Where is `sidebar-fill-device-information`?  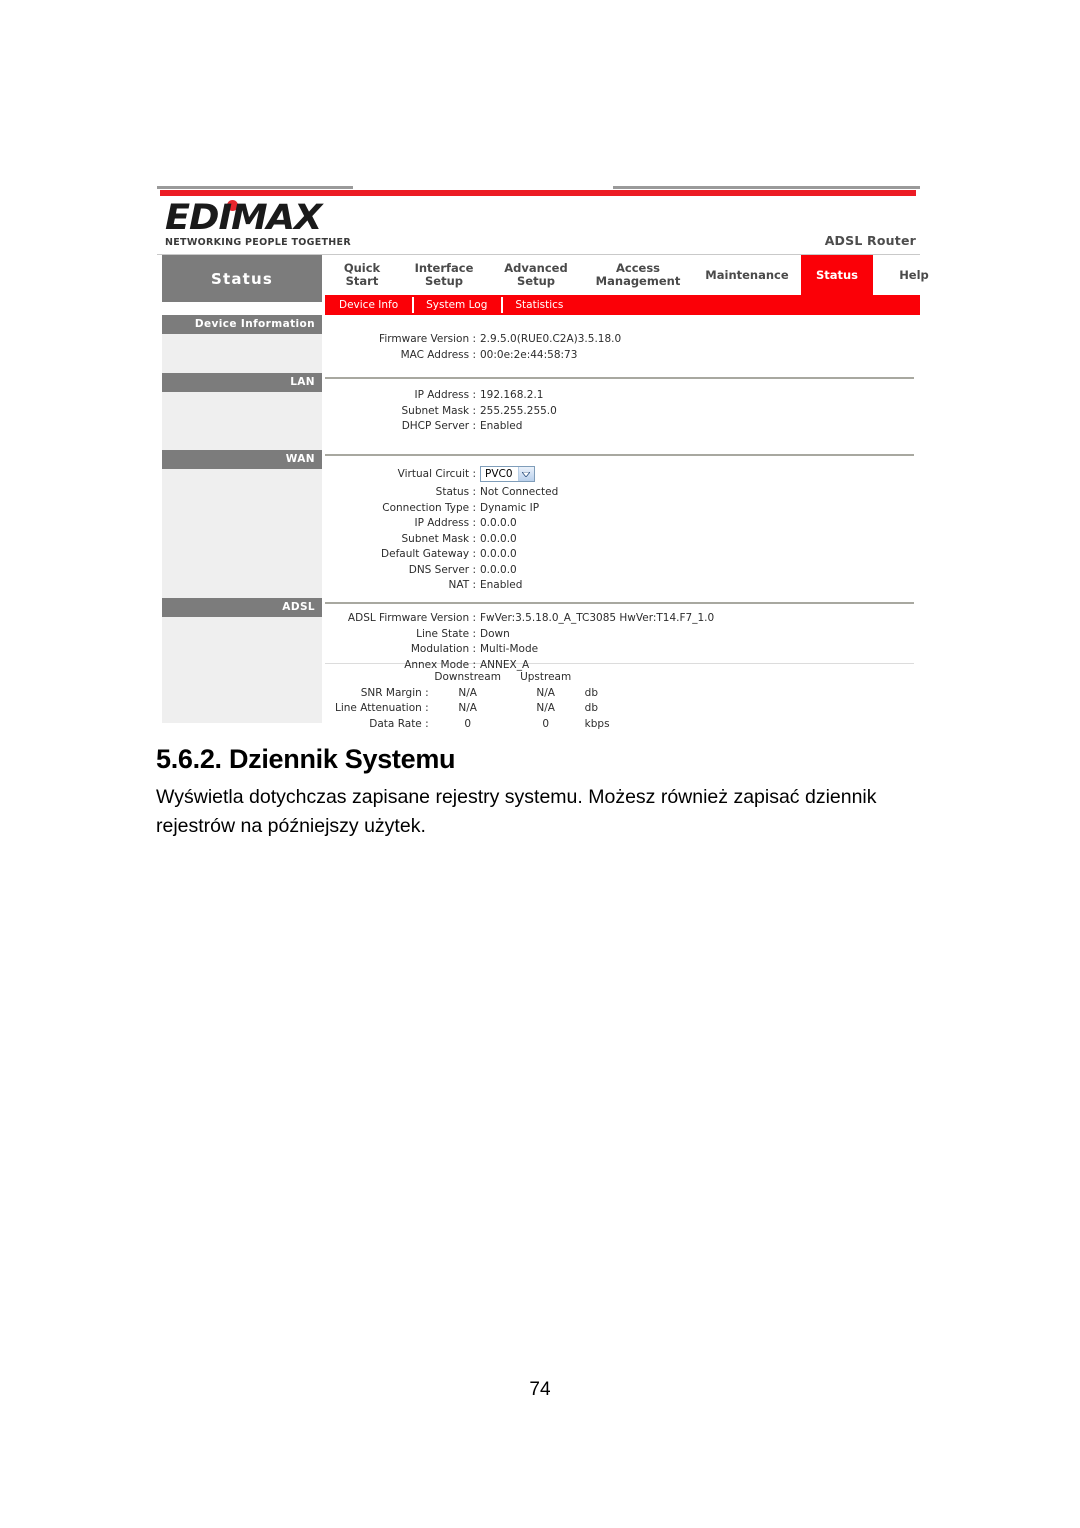 sidebar-fill-device-information is located at coordinates (242, 353).